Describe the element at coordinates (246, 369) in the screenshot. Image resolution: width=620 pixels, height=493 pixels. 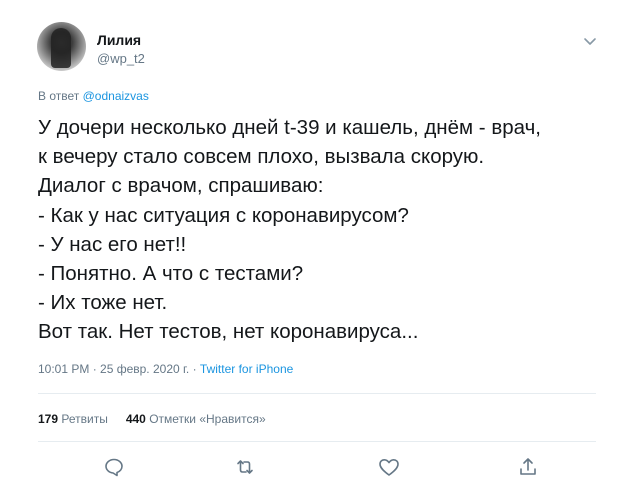
I see `tweet-source-link: Twitter for iPhone` at that location.